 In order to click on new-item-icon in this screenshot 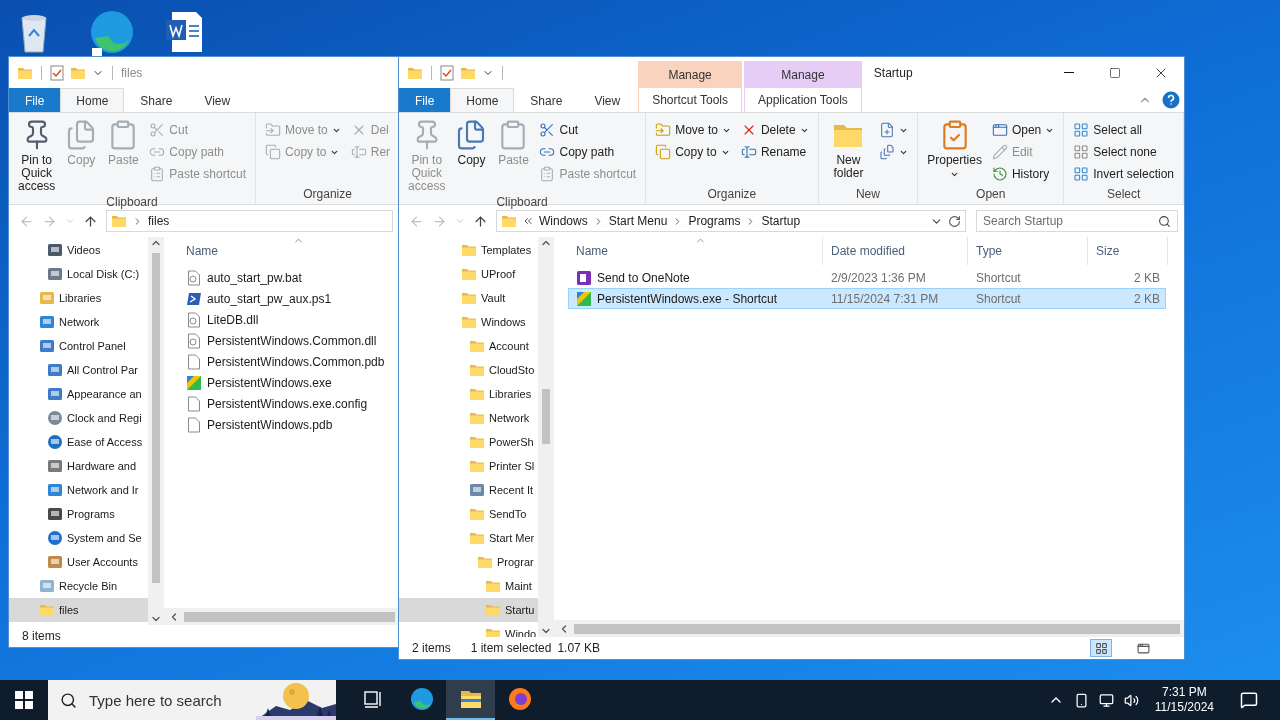, I will do `click(887, 130)`.